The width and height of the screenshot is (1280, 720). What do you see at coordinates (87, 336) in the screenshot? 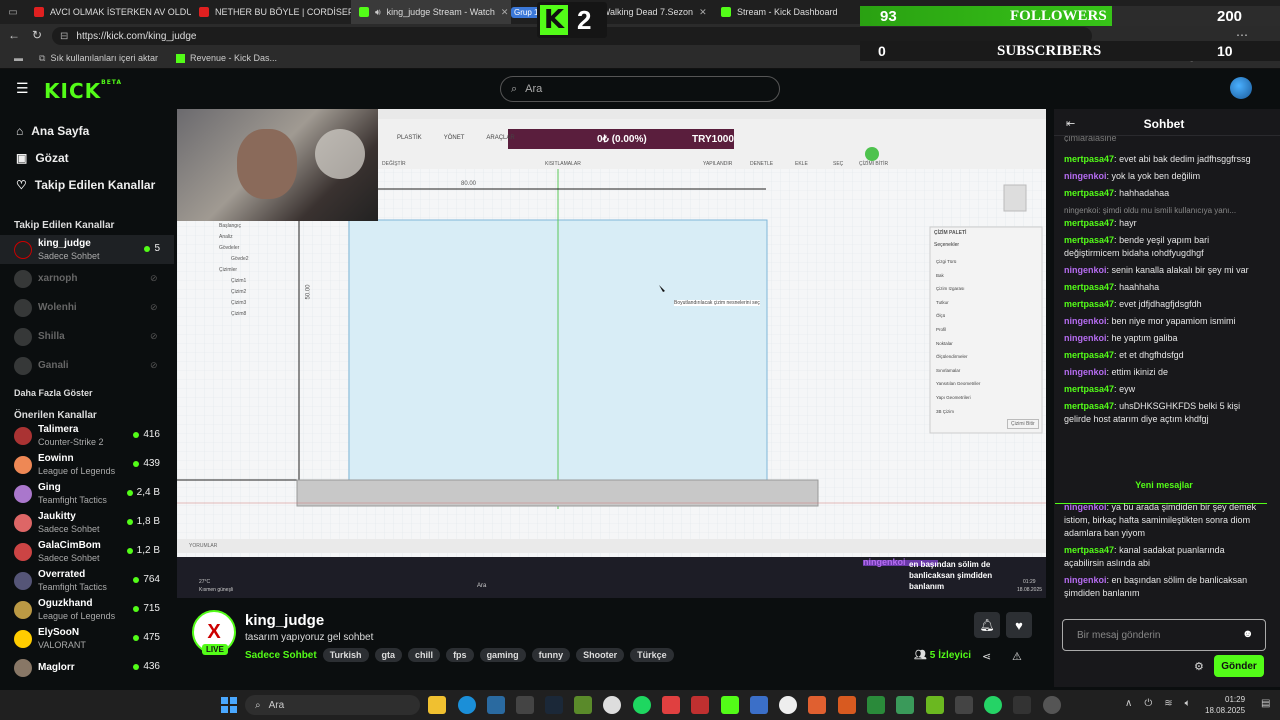
I see `followed-channel: Shilla ⊘` at bounding box center [87, 336].